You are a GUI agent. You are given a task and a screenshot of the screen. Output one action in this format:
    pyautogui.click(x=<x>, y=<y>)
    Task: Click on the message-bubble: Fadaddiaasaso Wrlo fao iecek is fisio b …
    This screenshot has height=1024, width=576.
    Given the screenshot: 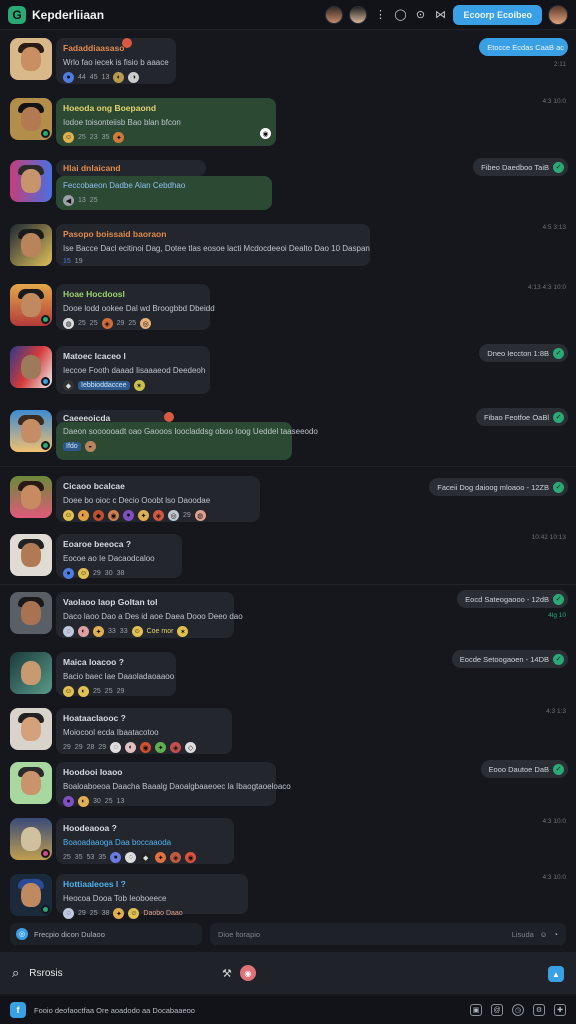 What is the action you would take?
    pyautogui.click(x=116, y=61)
    